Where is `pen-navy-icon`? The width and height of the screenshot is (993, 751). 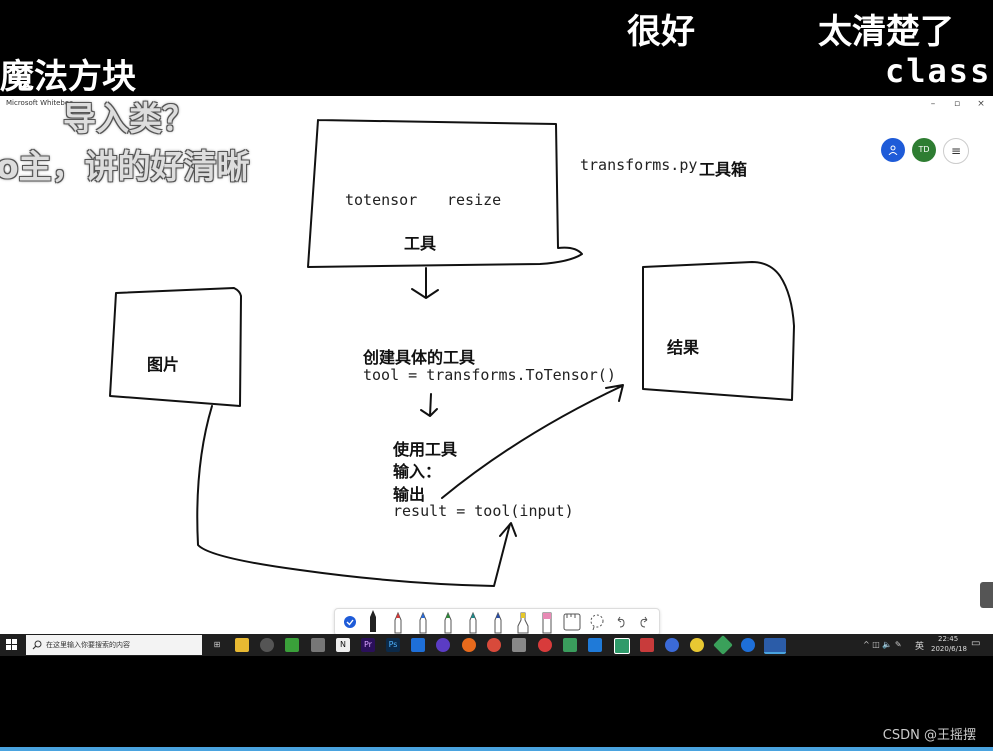
pen-navy-icon is located at coordinates (498, 623).